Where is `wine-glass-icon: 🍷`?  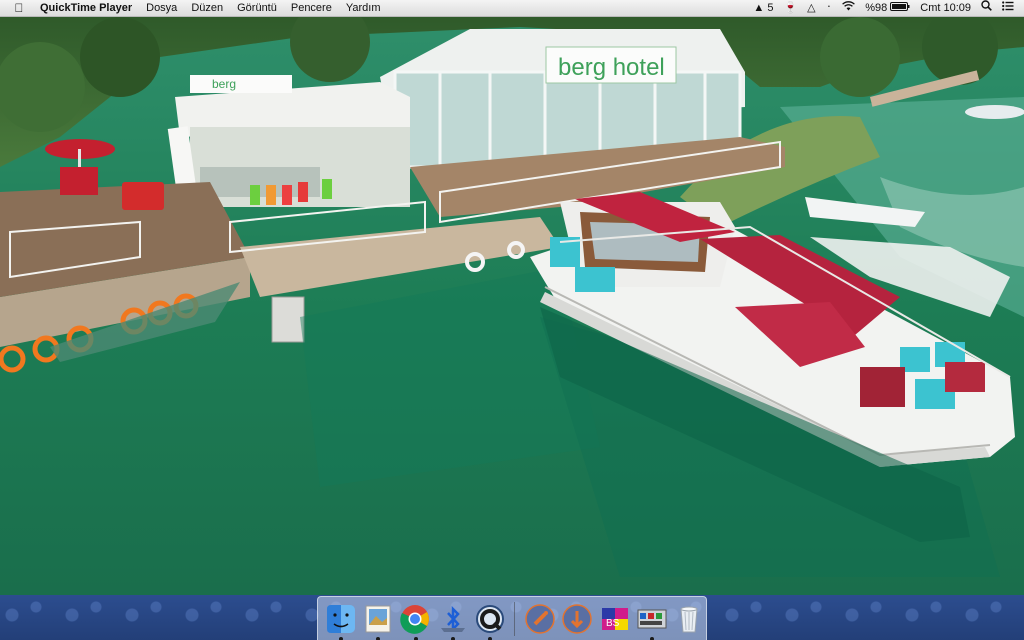 wine-glass-icon: 🍷 is located at coordinates (790, 8).